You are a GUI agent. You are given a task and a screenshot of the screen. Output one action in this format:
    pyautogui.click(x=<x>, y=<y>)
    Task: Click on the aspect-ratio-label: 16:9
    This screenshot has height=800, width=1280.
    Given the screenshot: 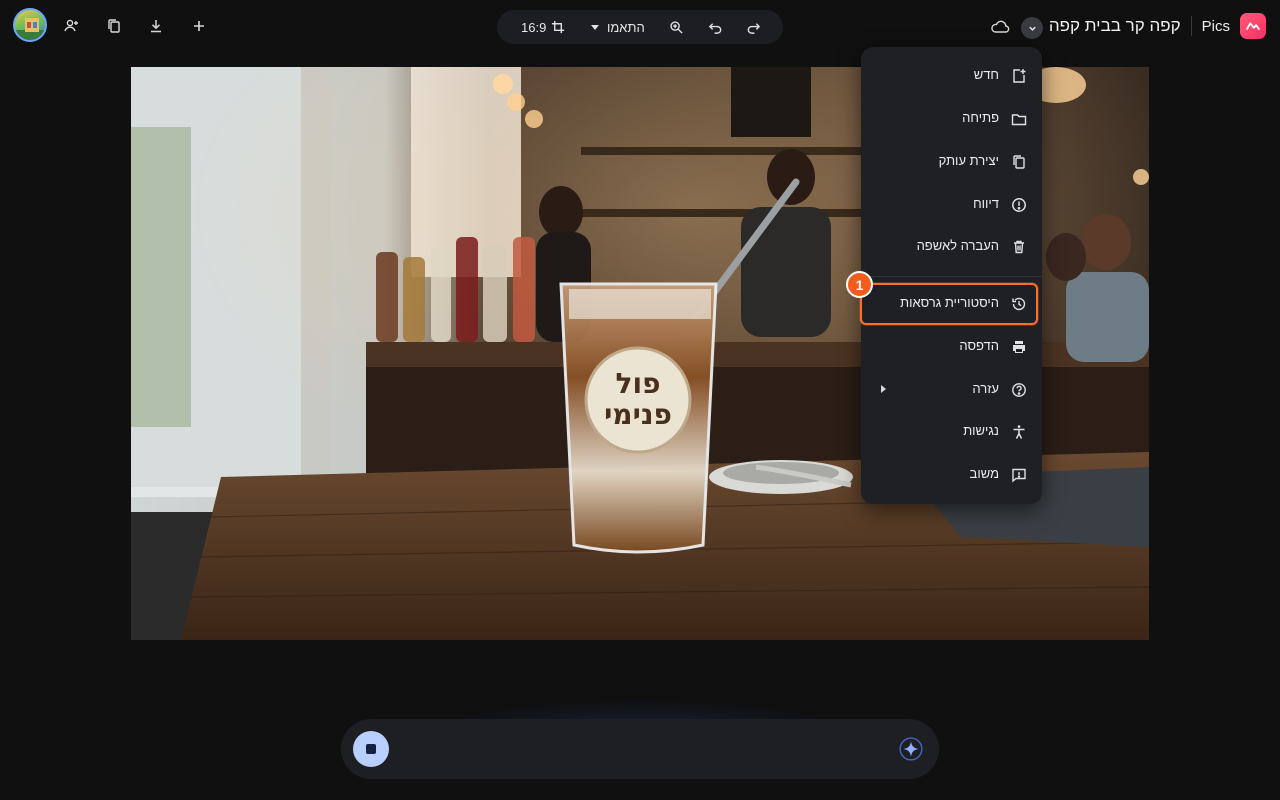 What is the action you would take?
    pyautogui.click(x=534, y=27)
    